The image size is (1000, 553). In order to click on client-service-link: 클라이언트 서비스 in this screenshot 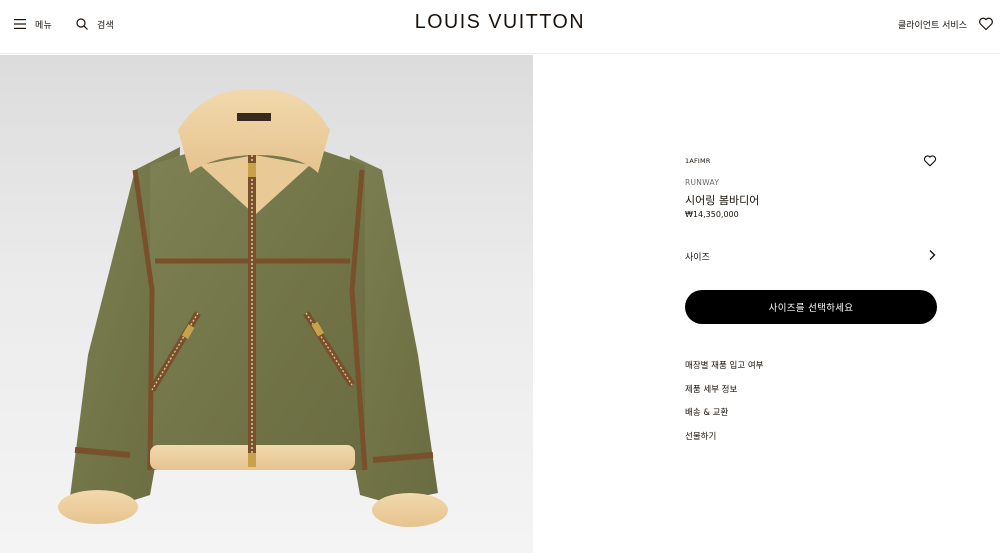, I will do `click(932, 24)`.